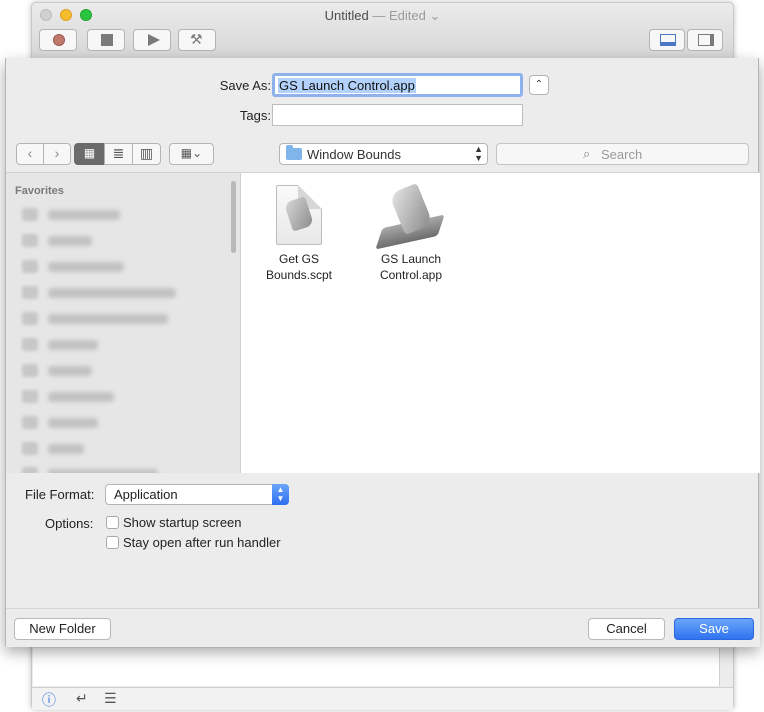  Describe the element at coordinates (106, 40) in the screenshot. I see `stop-button` at that location.